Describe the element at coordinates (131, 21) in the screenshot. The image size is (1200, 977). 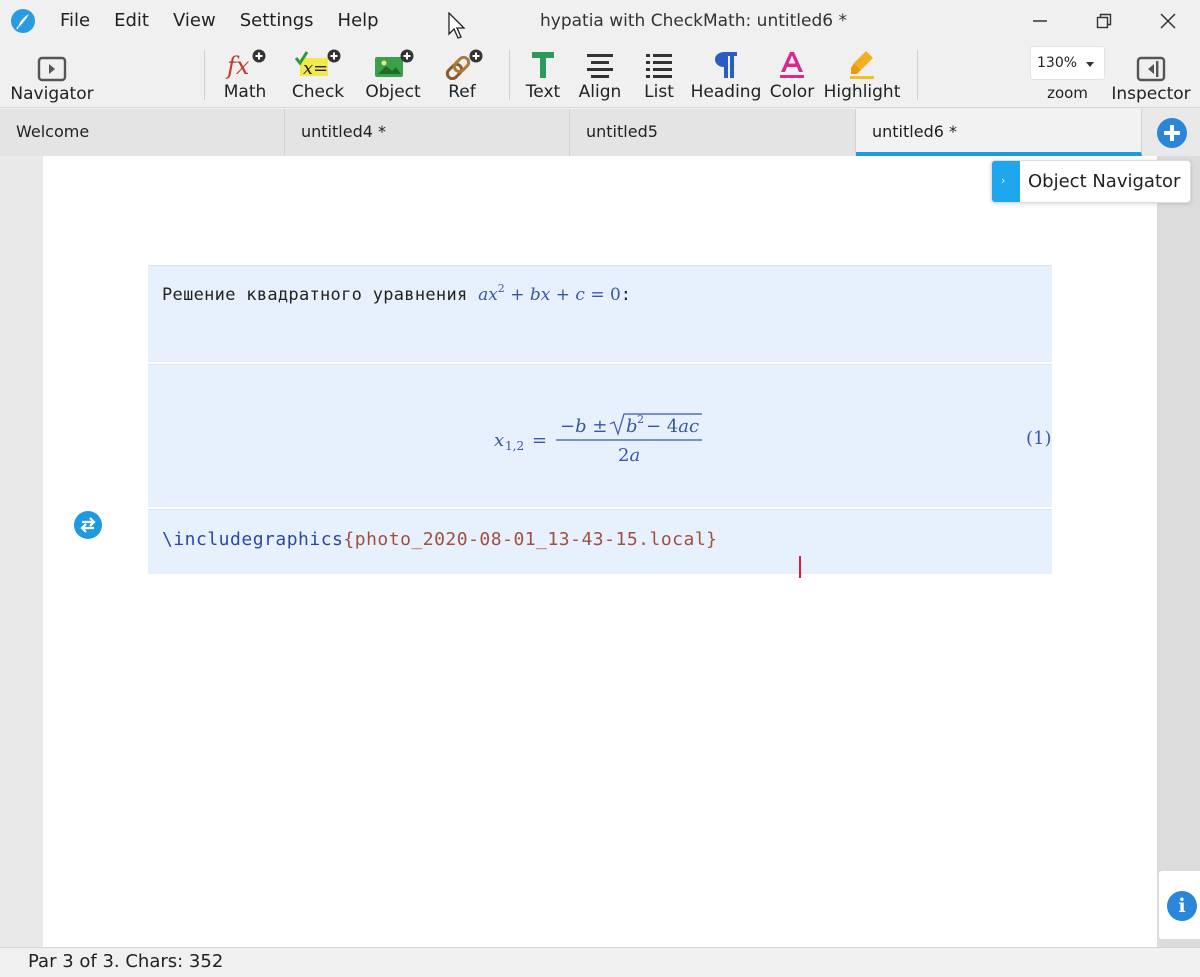
I see `menu-edit: Edit` at that location.